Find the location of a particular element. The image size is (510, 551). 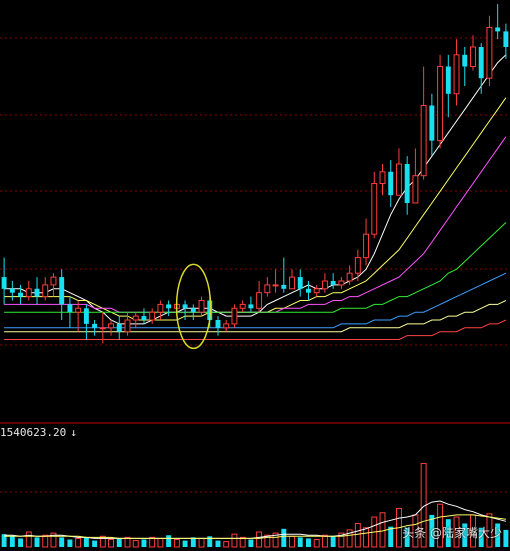

volume-readout: 1540623.20 ↓ is located at coordinates (38, 432).